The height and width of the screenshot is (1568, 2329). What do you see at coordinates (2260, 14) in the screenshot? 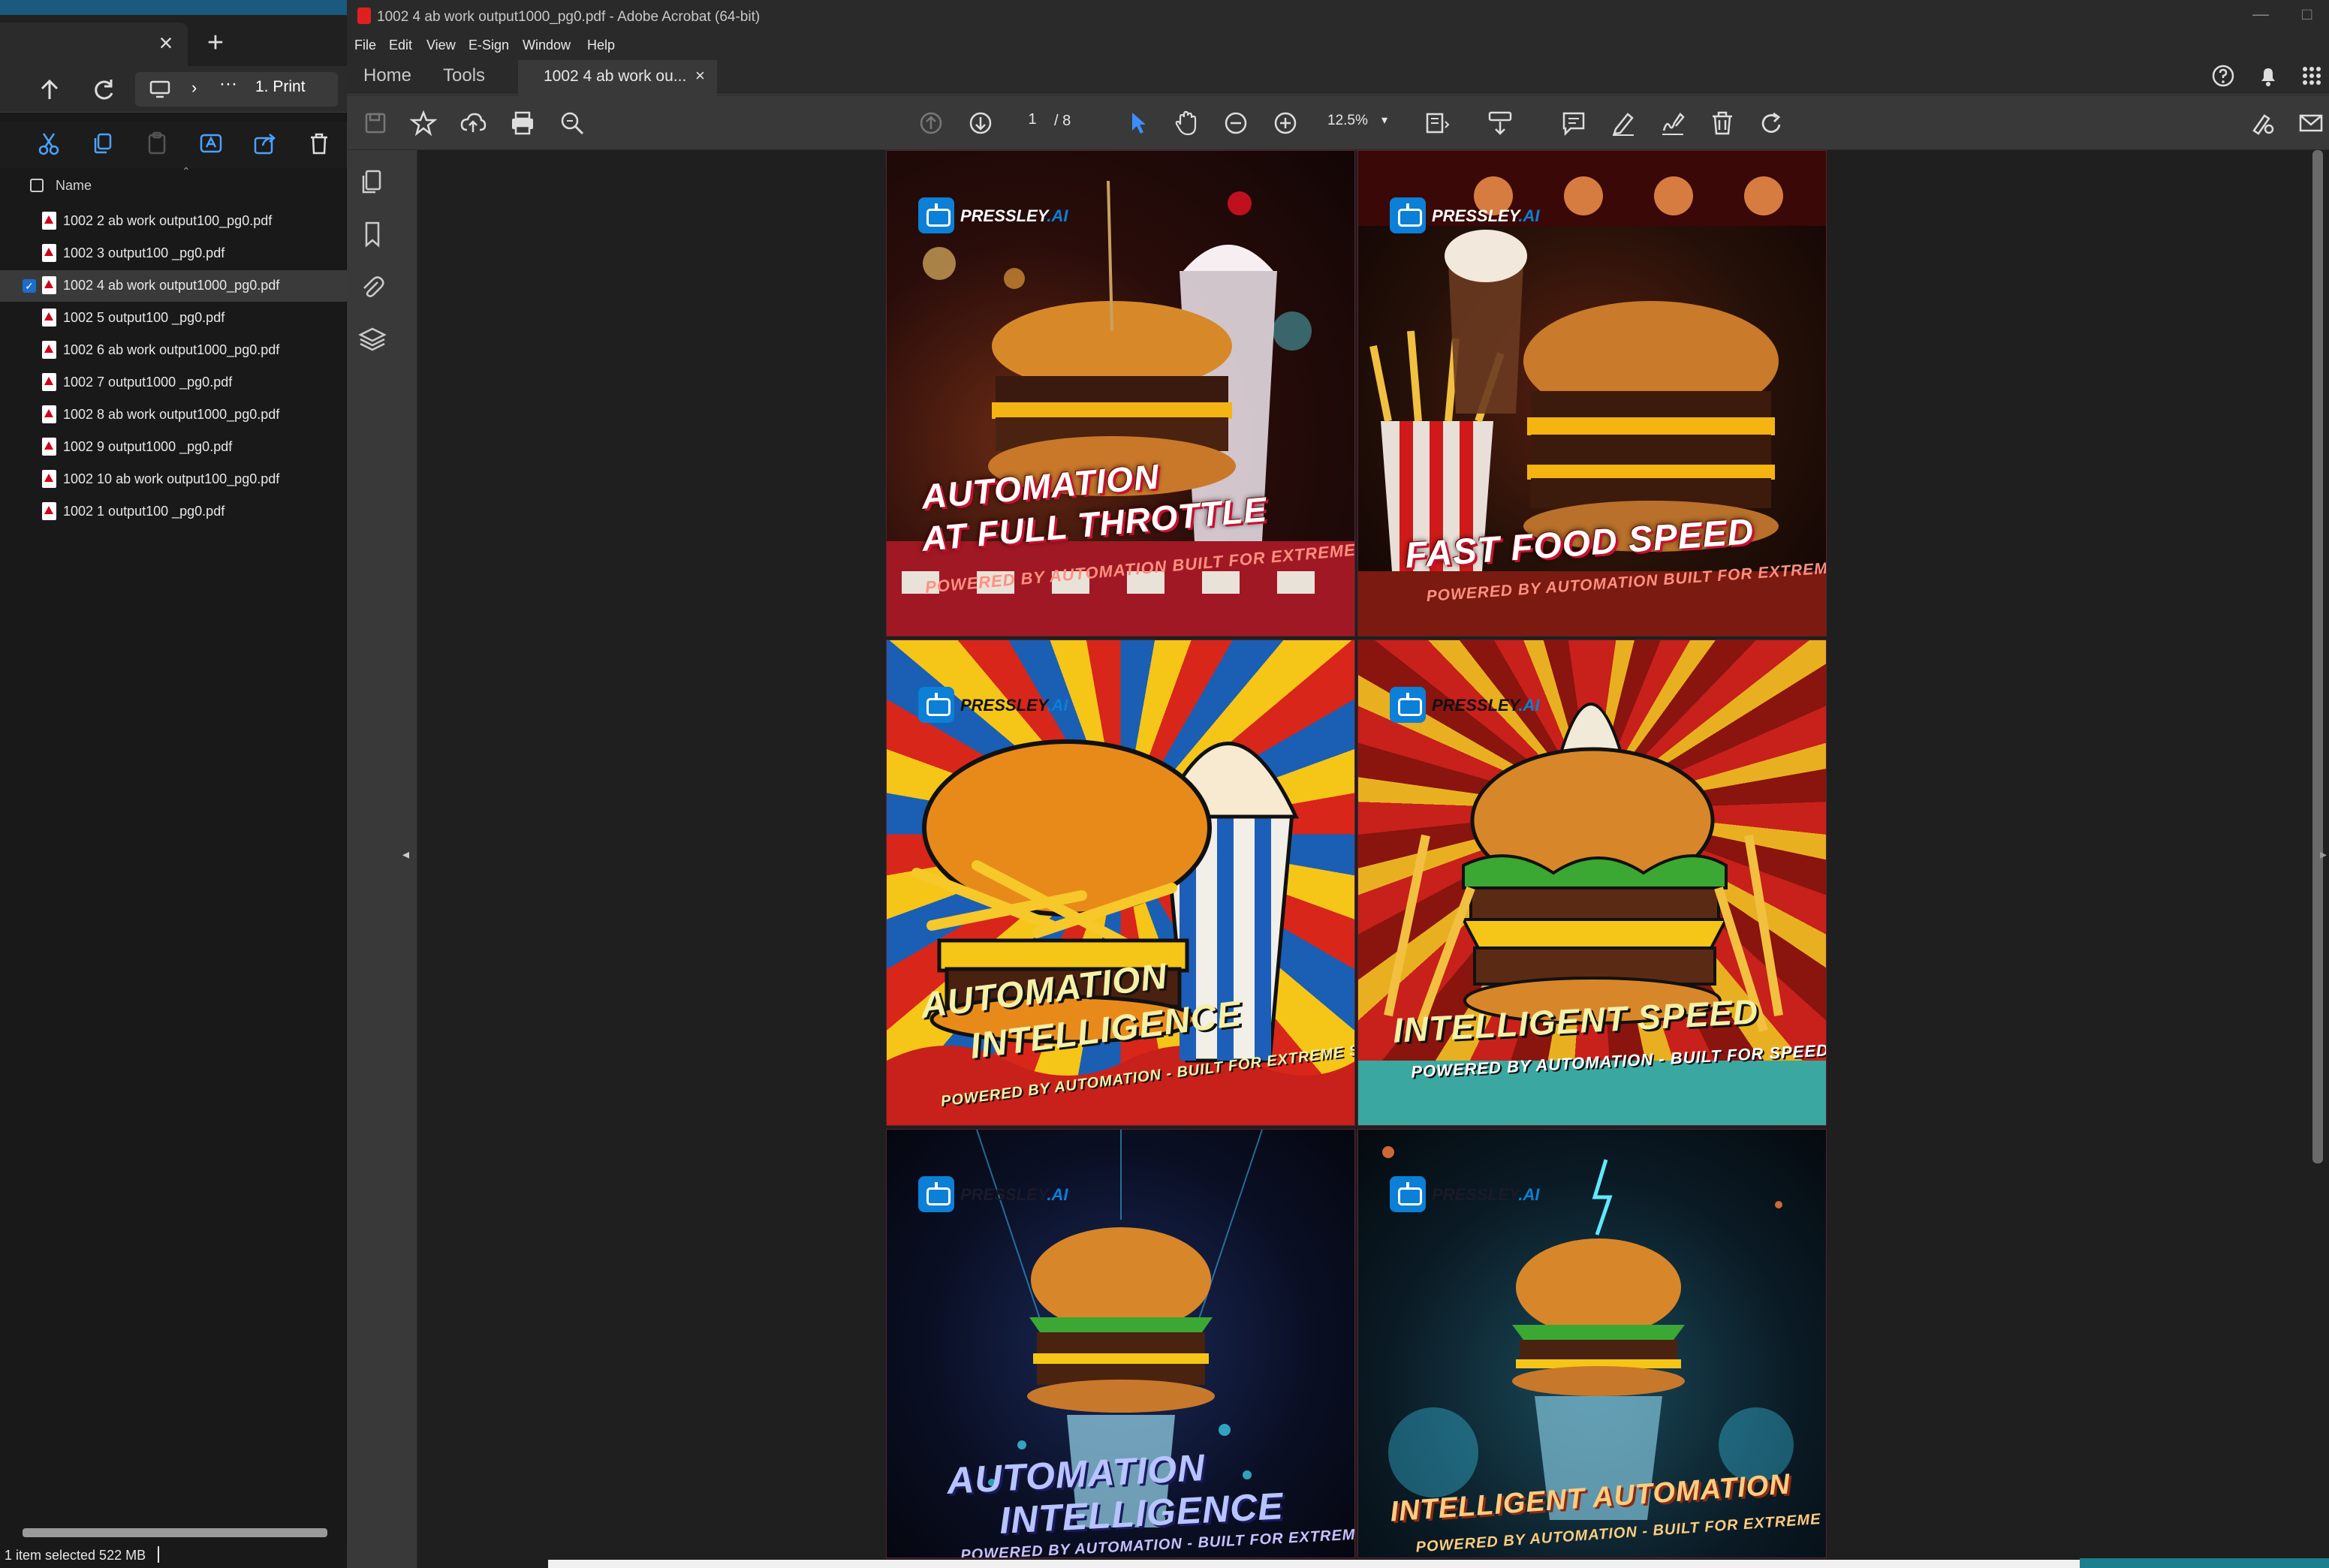
I see `minimize-button: —` at bounding box center [2260, 14].